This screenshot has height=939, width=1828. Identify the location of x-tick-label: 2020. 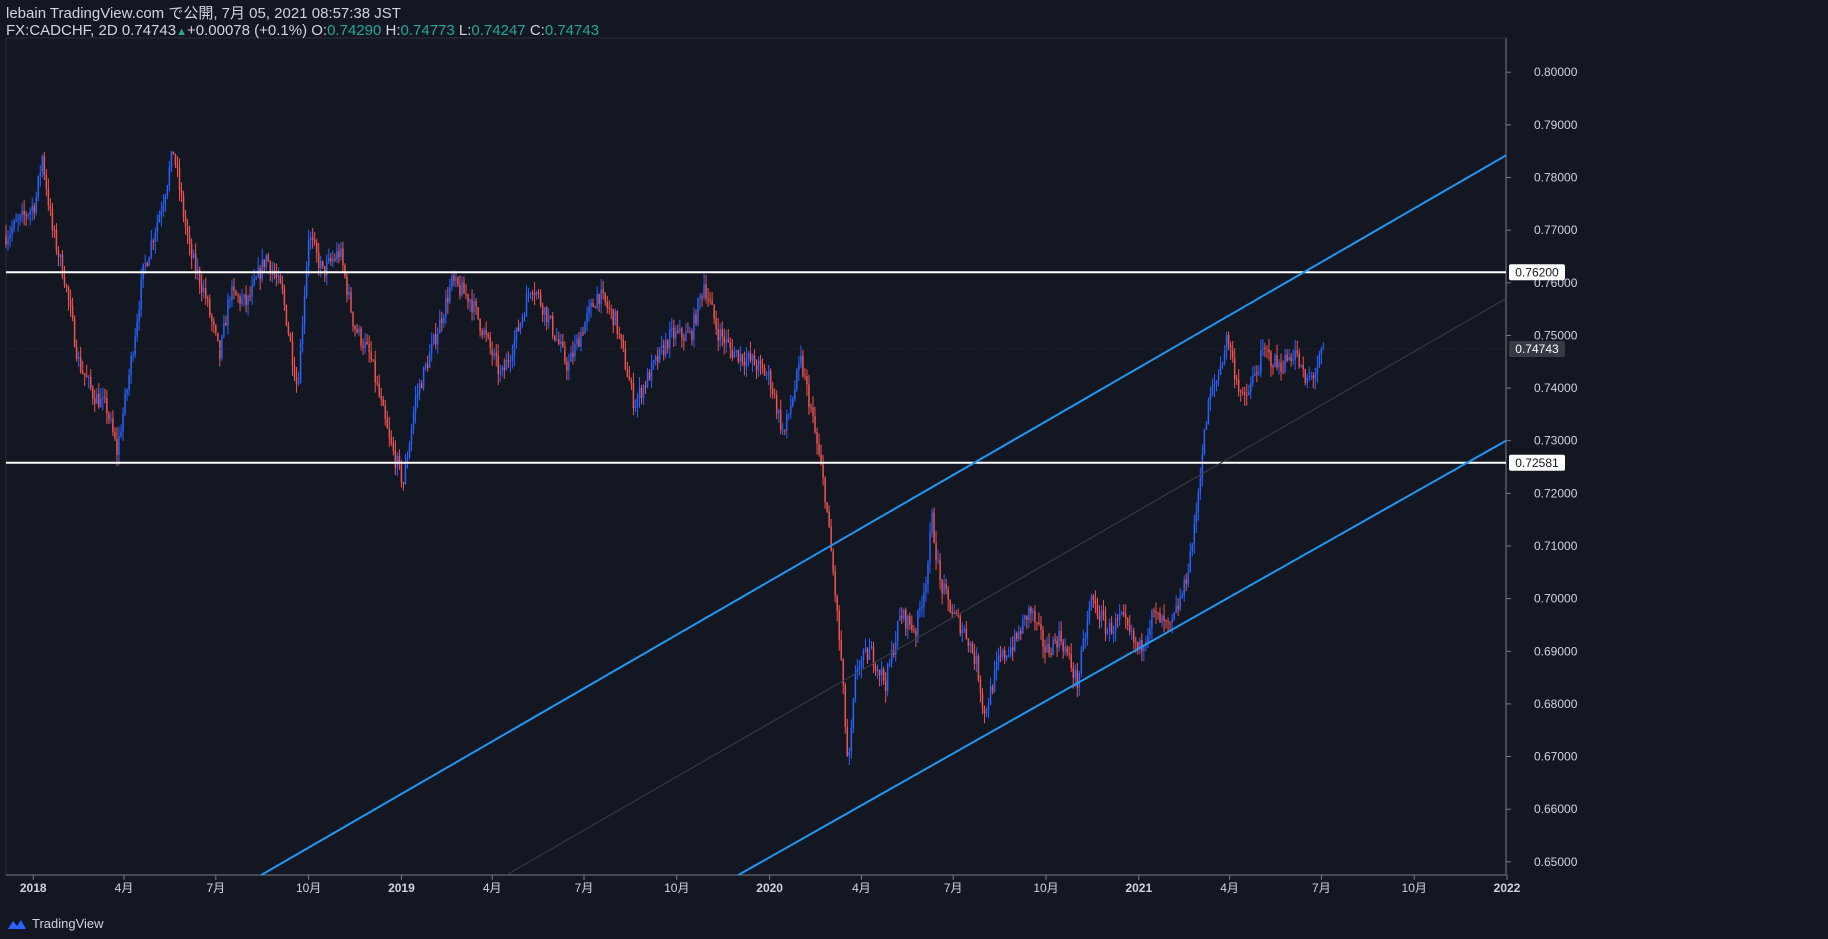
(769, 888).